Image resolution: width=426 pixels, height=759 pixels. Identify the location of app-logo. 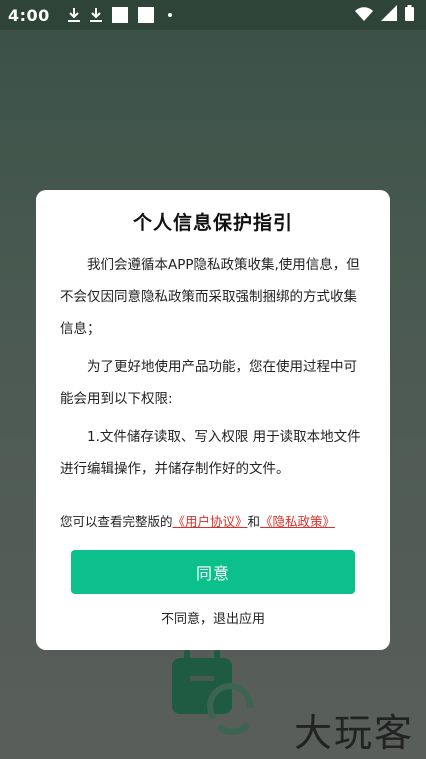
(215, 693).